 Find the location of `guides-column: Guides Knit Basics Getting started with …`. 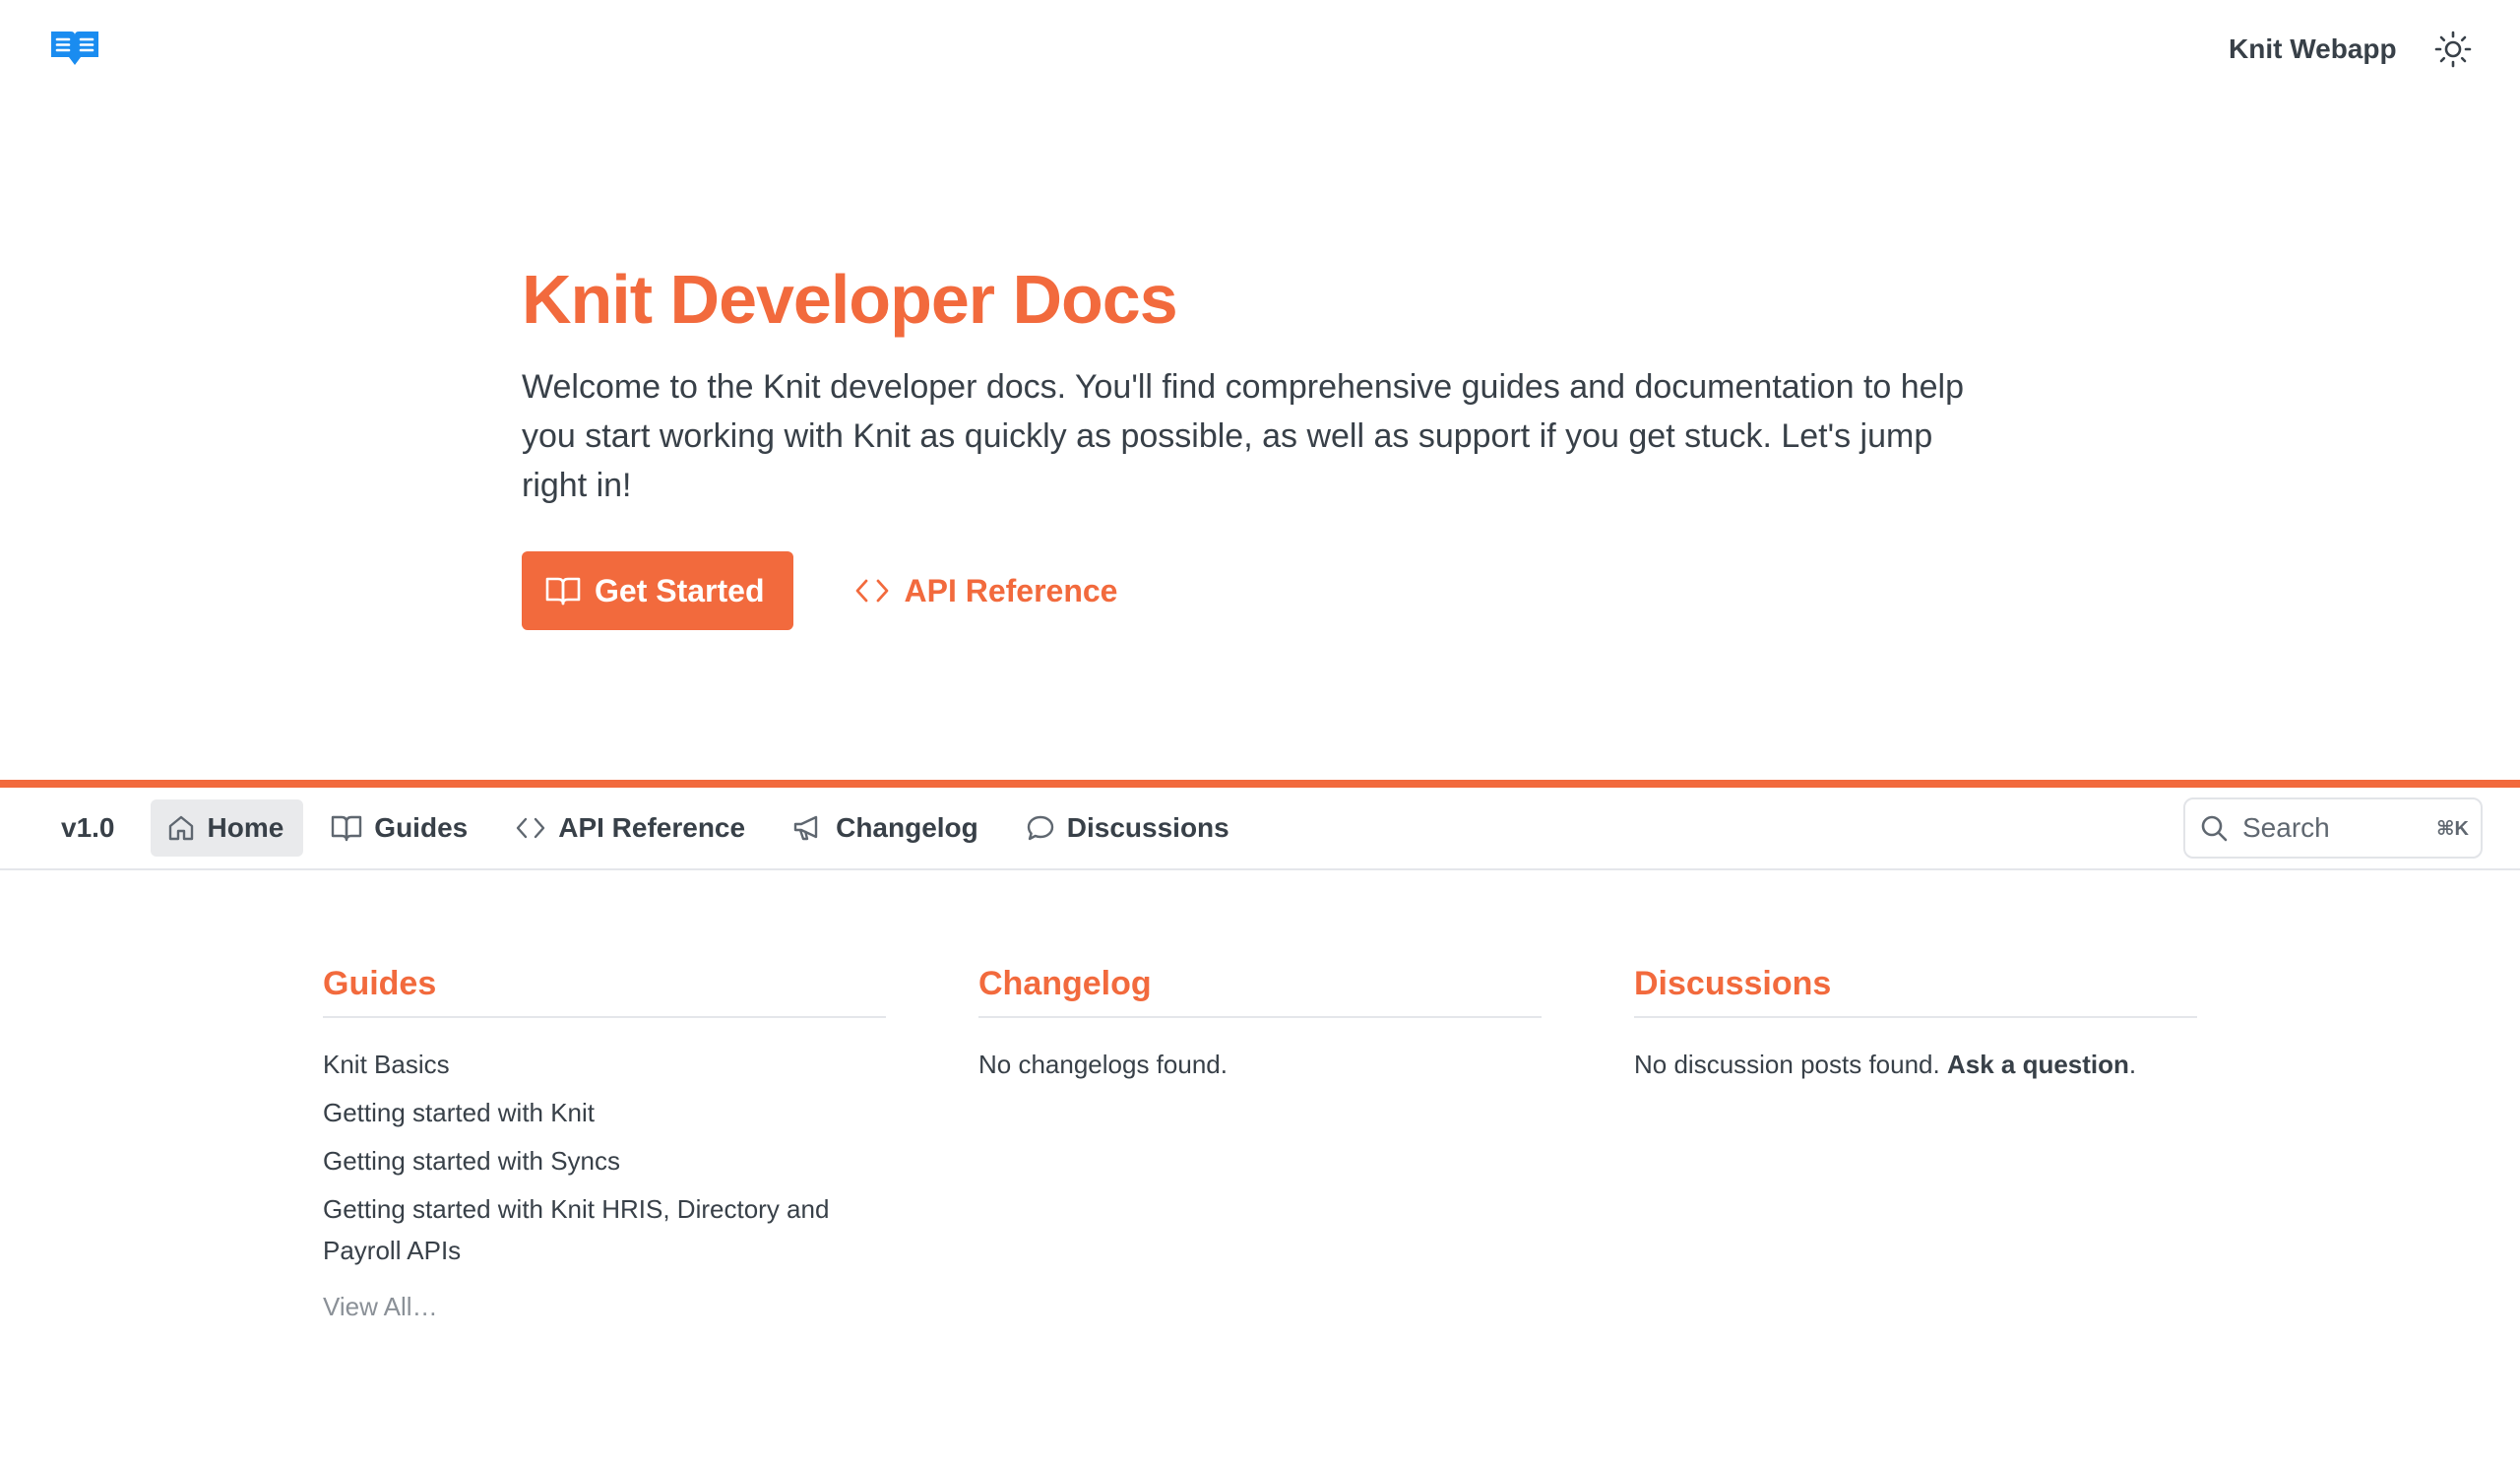

guides-column: Guides Knit Basics Getting started with … is located at coordinates (604, 1141).